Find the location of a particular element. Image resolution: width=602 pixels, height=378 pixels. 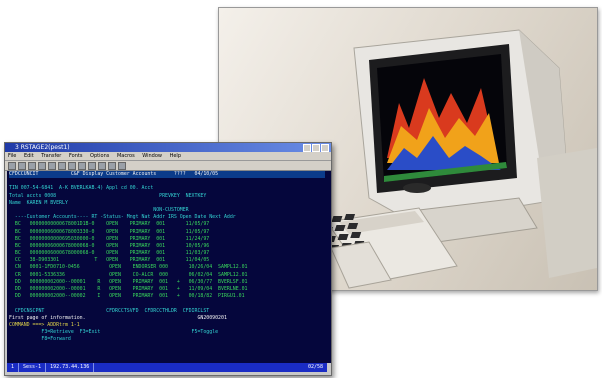

status-indicator: 1 is located at coordinates (13, 367).